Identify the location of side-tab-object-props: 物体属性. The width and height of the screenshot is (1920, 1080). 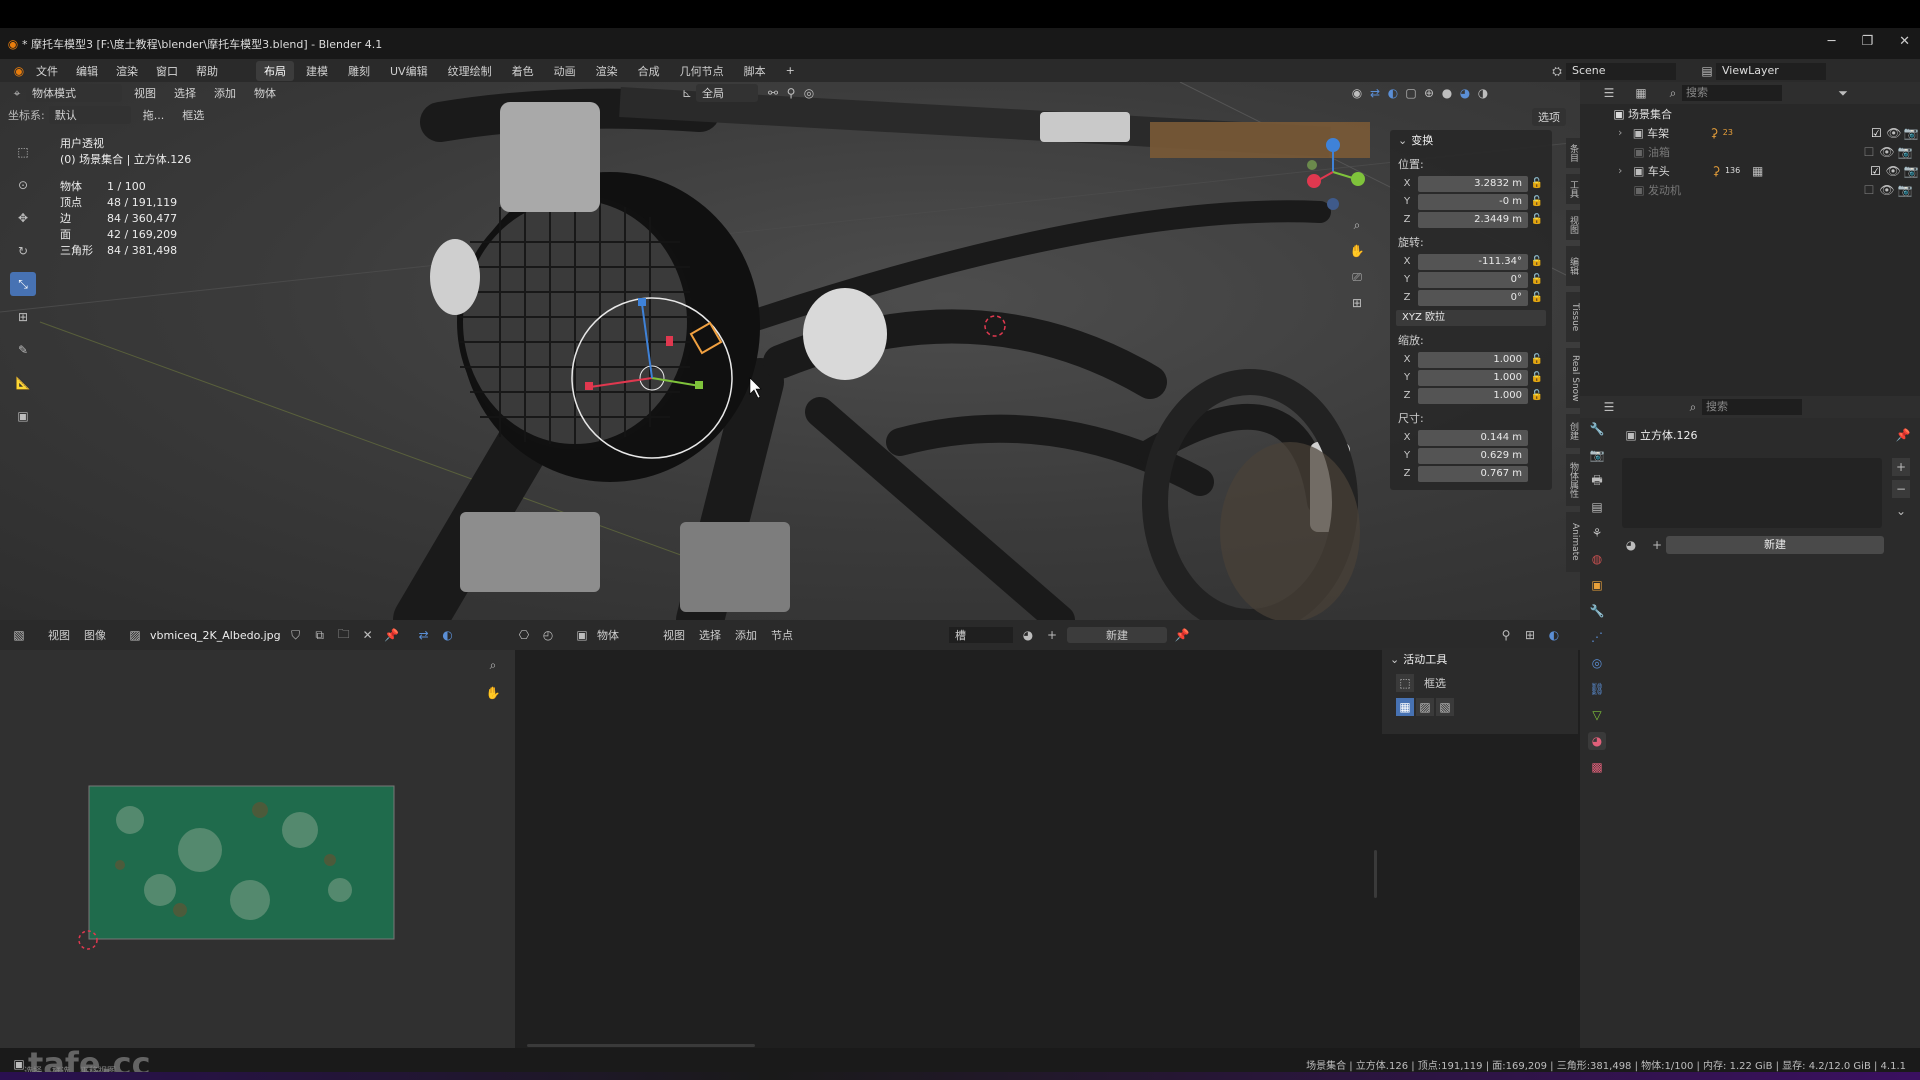
(1573, 480).